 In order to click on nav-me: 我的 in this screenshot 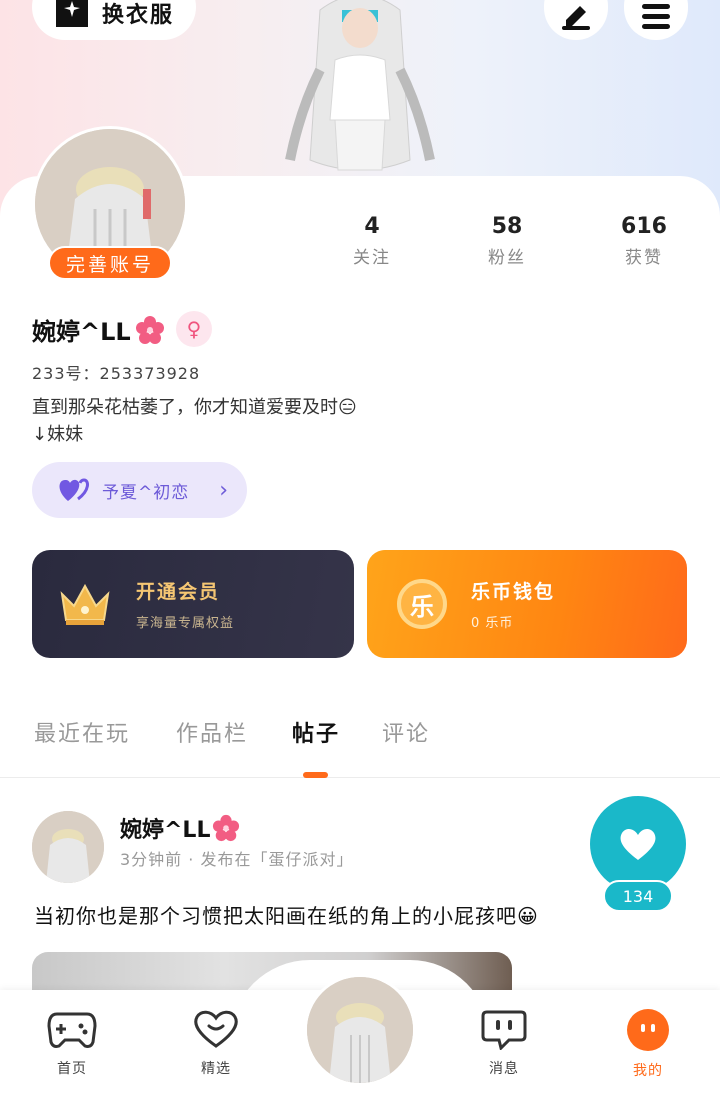, I will do `click(648, 1044)`.